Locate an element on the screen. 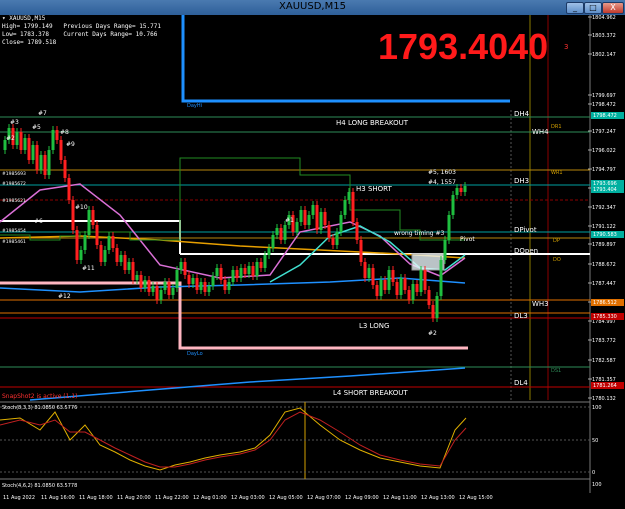  order-id-3: #1985621 is located at coordinates (14, 201).